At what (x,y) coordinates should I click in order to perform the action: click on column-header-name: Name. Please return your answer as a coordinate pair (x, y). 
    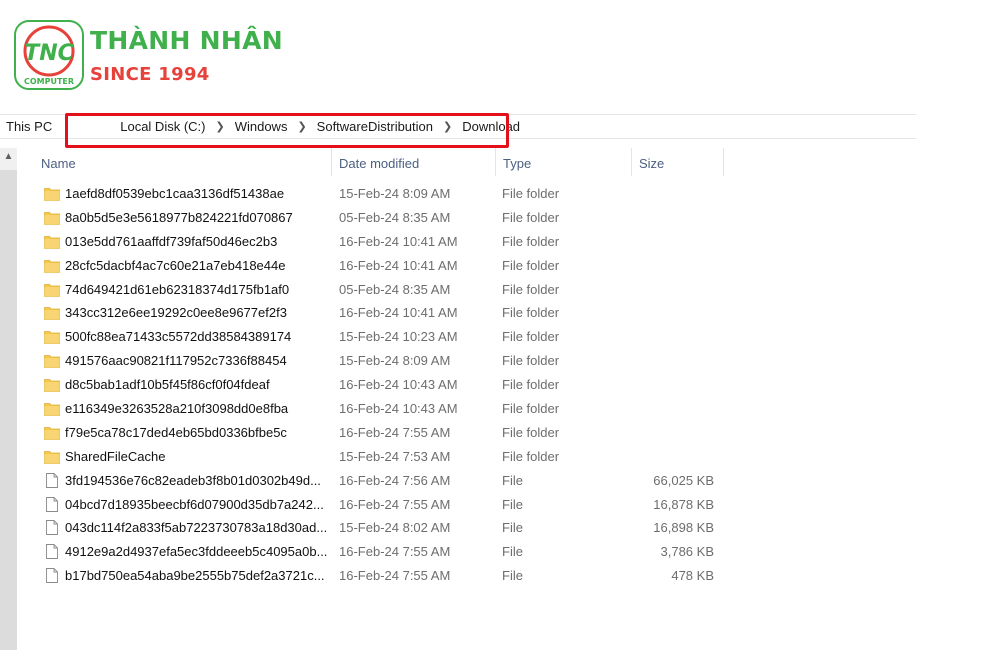
    Looking at the image, I should click on (182, 163).